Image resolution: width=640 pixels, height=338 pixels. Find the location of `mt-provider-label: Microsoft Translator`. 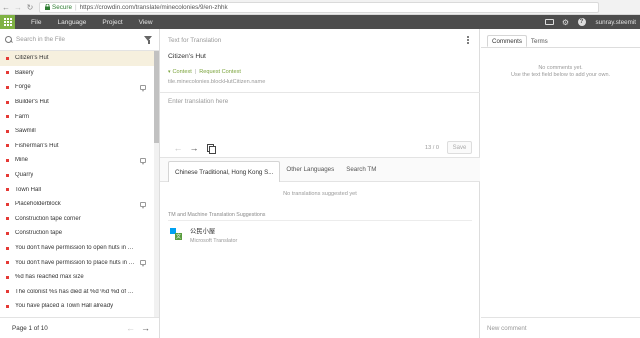

mt-provider-label: Microsoft Translator is located at coordinates (214, 241).